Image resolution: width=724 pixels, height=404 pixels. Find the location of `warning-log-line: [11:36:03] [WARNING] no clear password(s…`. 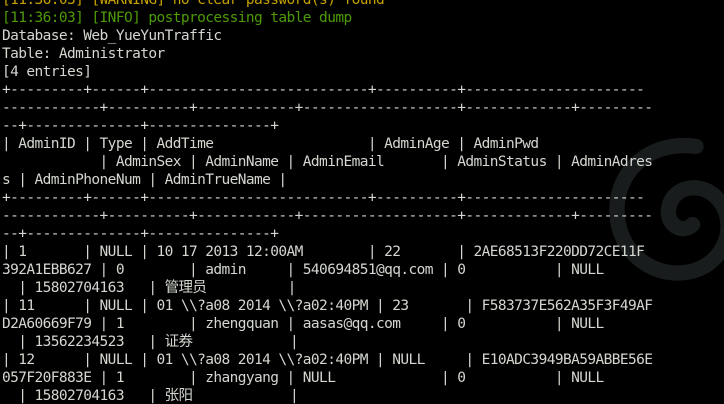

warning-log-line: [11:36:03] [WARNING] no clear password(s… is located at coordinates (193, 4).